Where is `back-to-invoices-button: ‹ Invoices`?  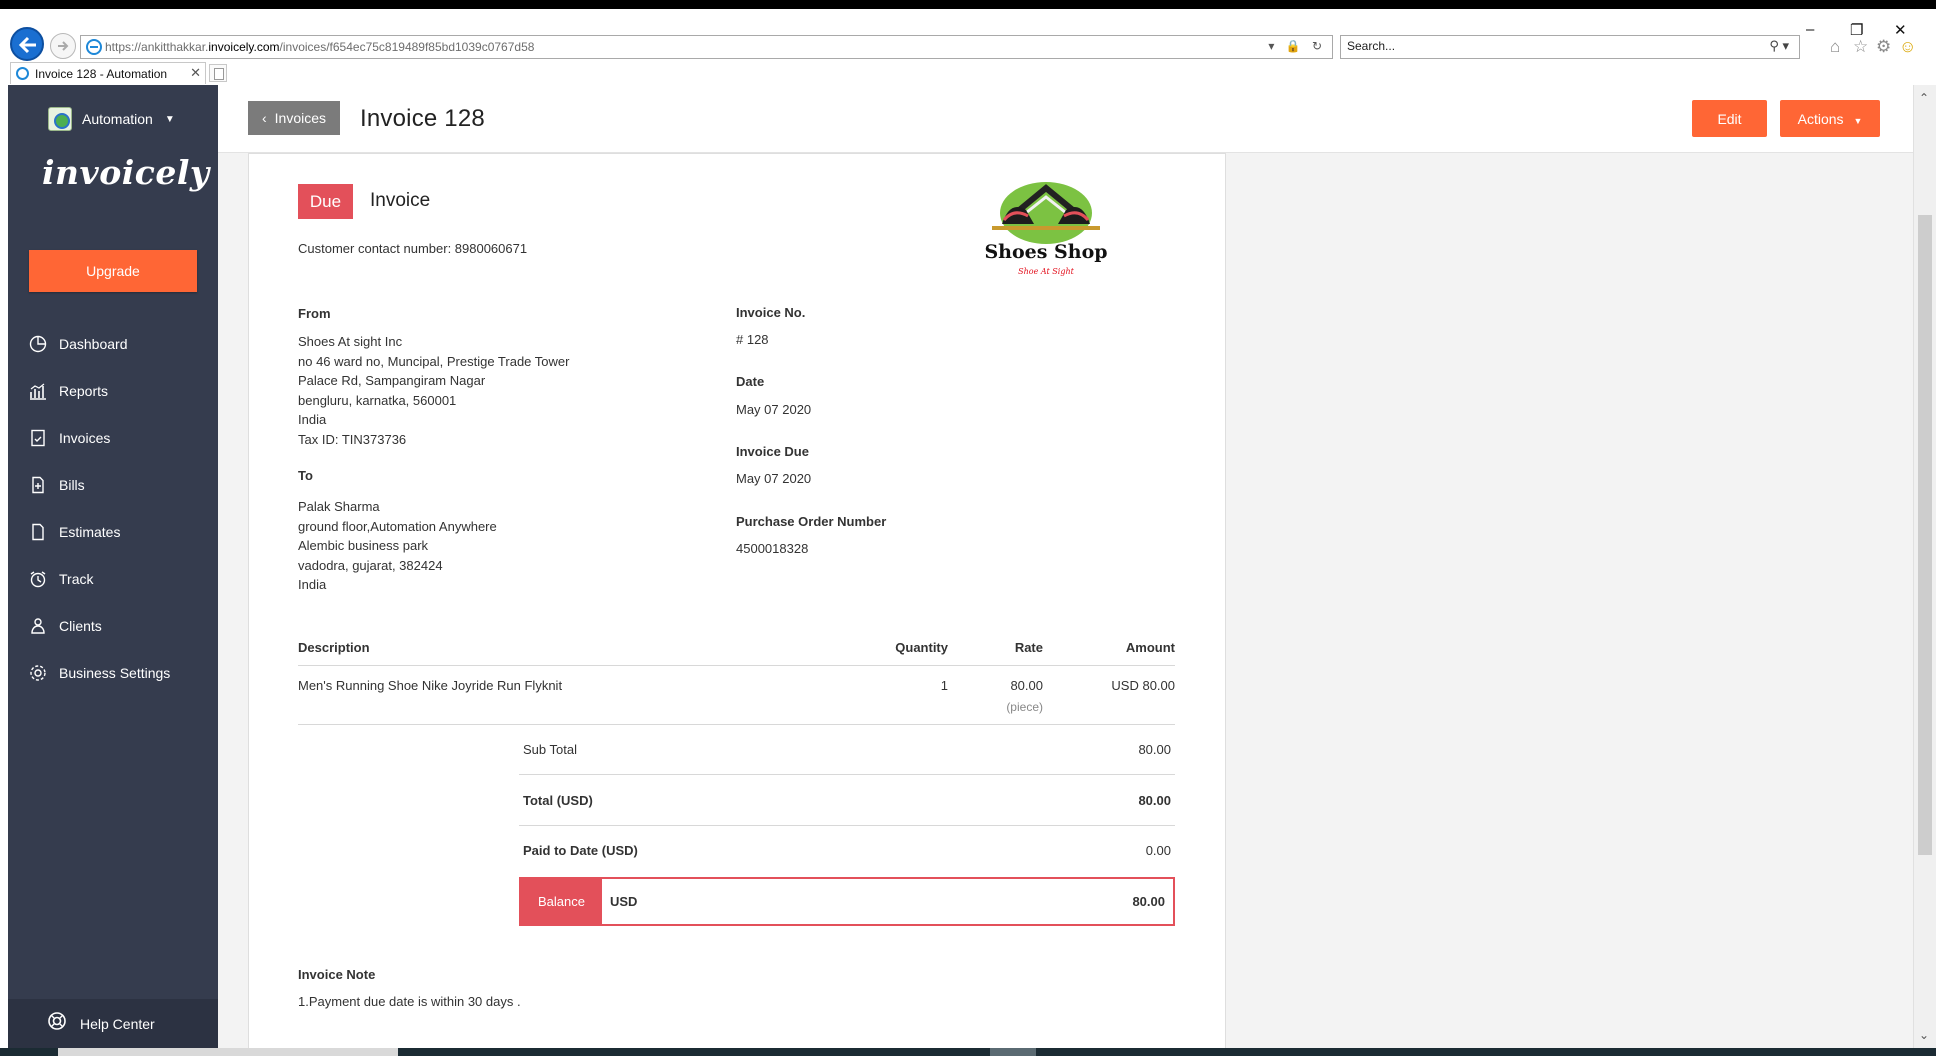 back-to-invoices-button: ‹ Invoices is located at coordinates (294, 118).